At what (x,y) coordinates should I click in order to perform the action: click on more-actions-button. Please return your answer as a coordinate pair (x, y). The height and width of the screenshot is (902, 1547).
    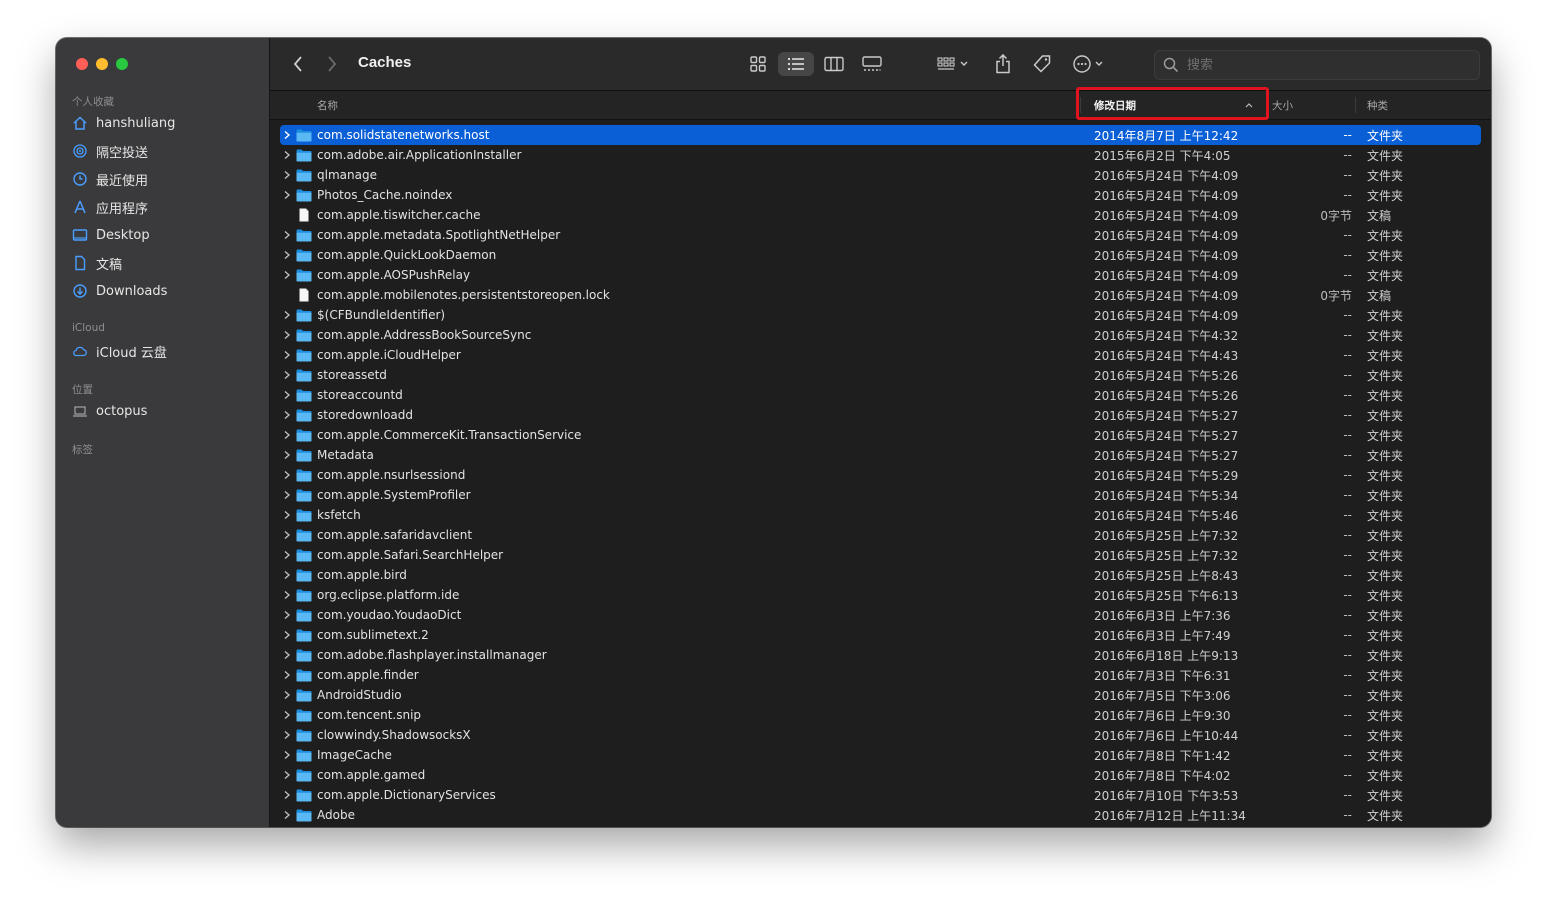
    Looking at the image, I should click on (1090, 64).